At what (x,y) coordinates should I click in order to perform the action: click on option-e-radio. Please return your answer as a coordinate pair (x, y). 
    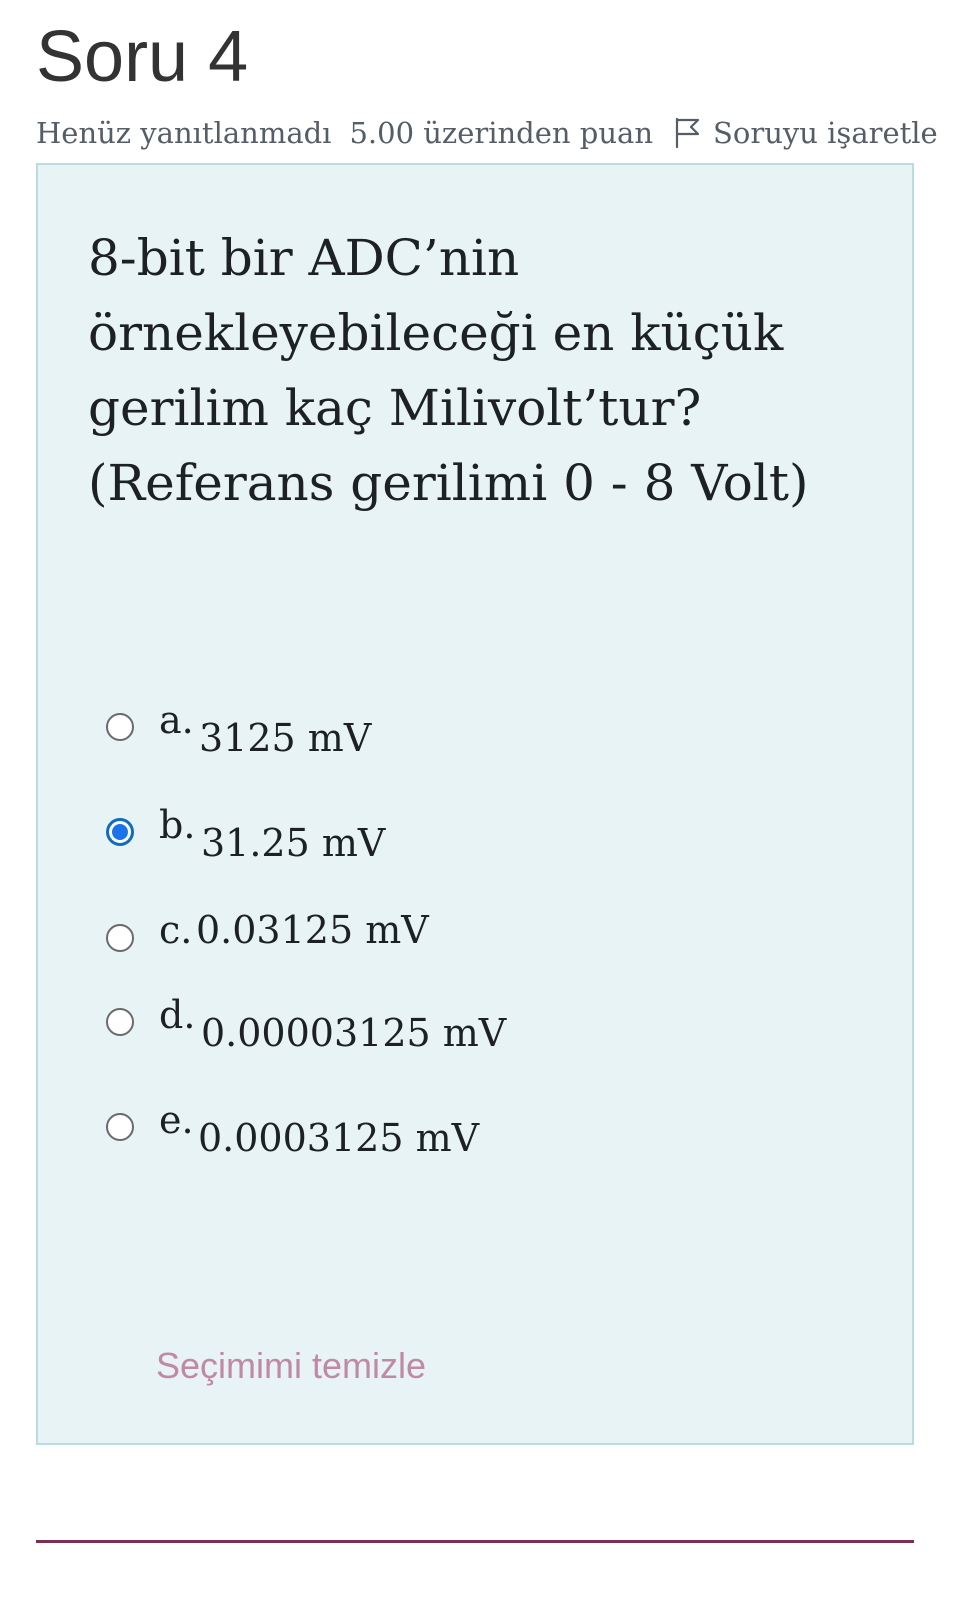
    Looking at the image, I should click on (120, 1127).